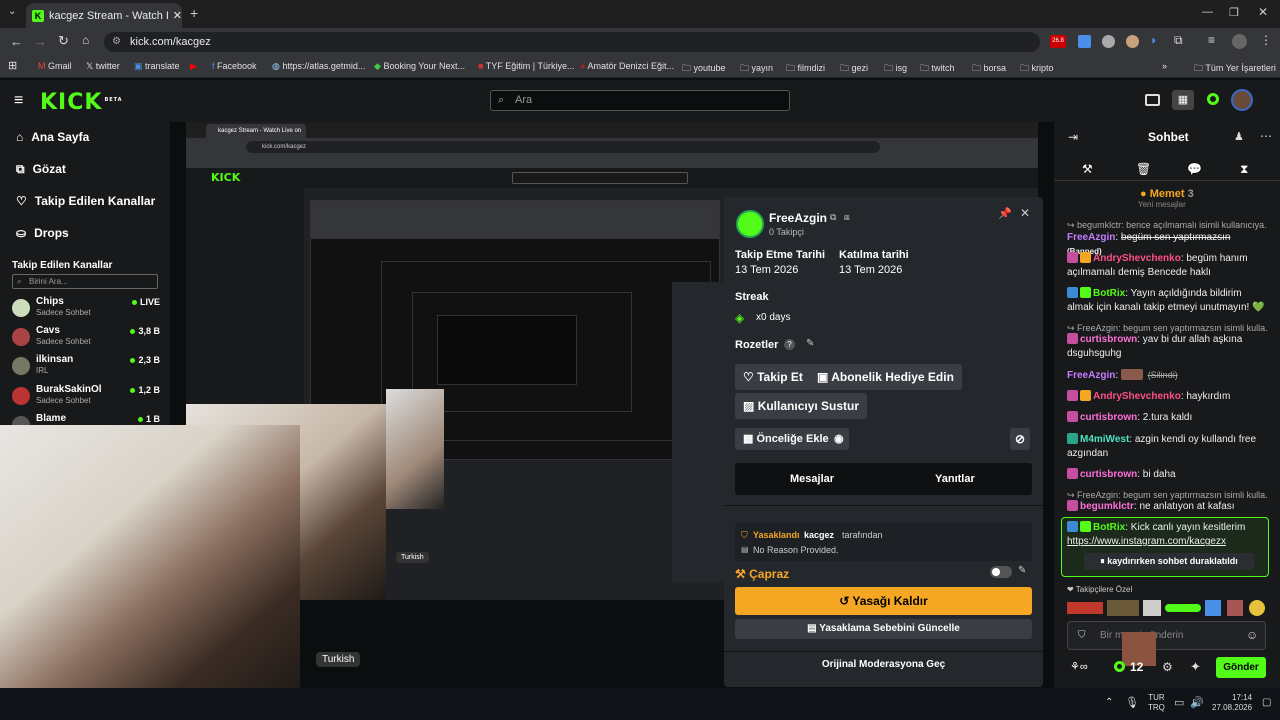  I want to click on notification-icon: ▢, so click(1266, 702).